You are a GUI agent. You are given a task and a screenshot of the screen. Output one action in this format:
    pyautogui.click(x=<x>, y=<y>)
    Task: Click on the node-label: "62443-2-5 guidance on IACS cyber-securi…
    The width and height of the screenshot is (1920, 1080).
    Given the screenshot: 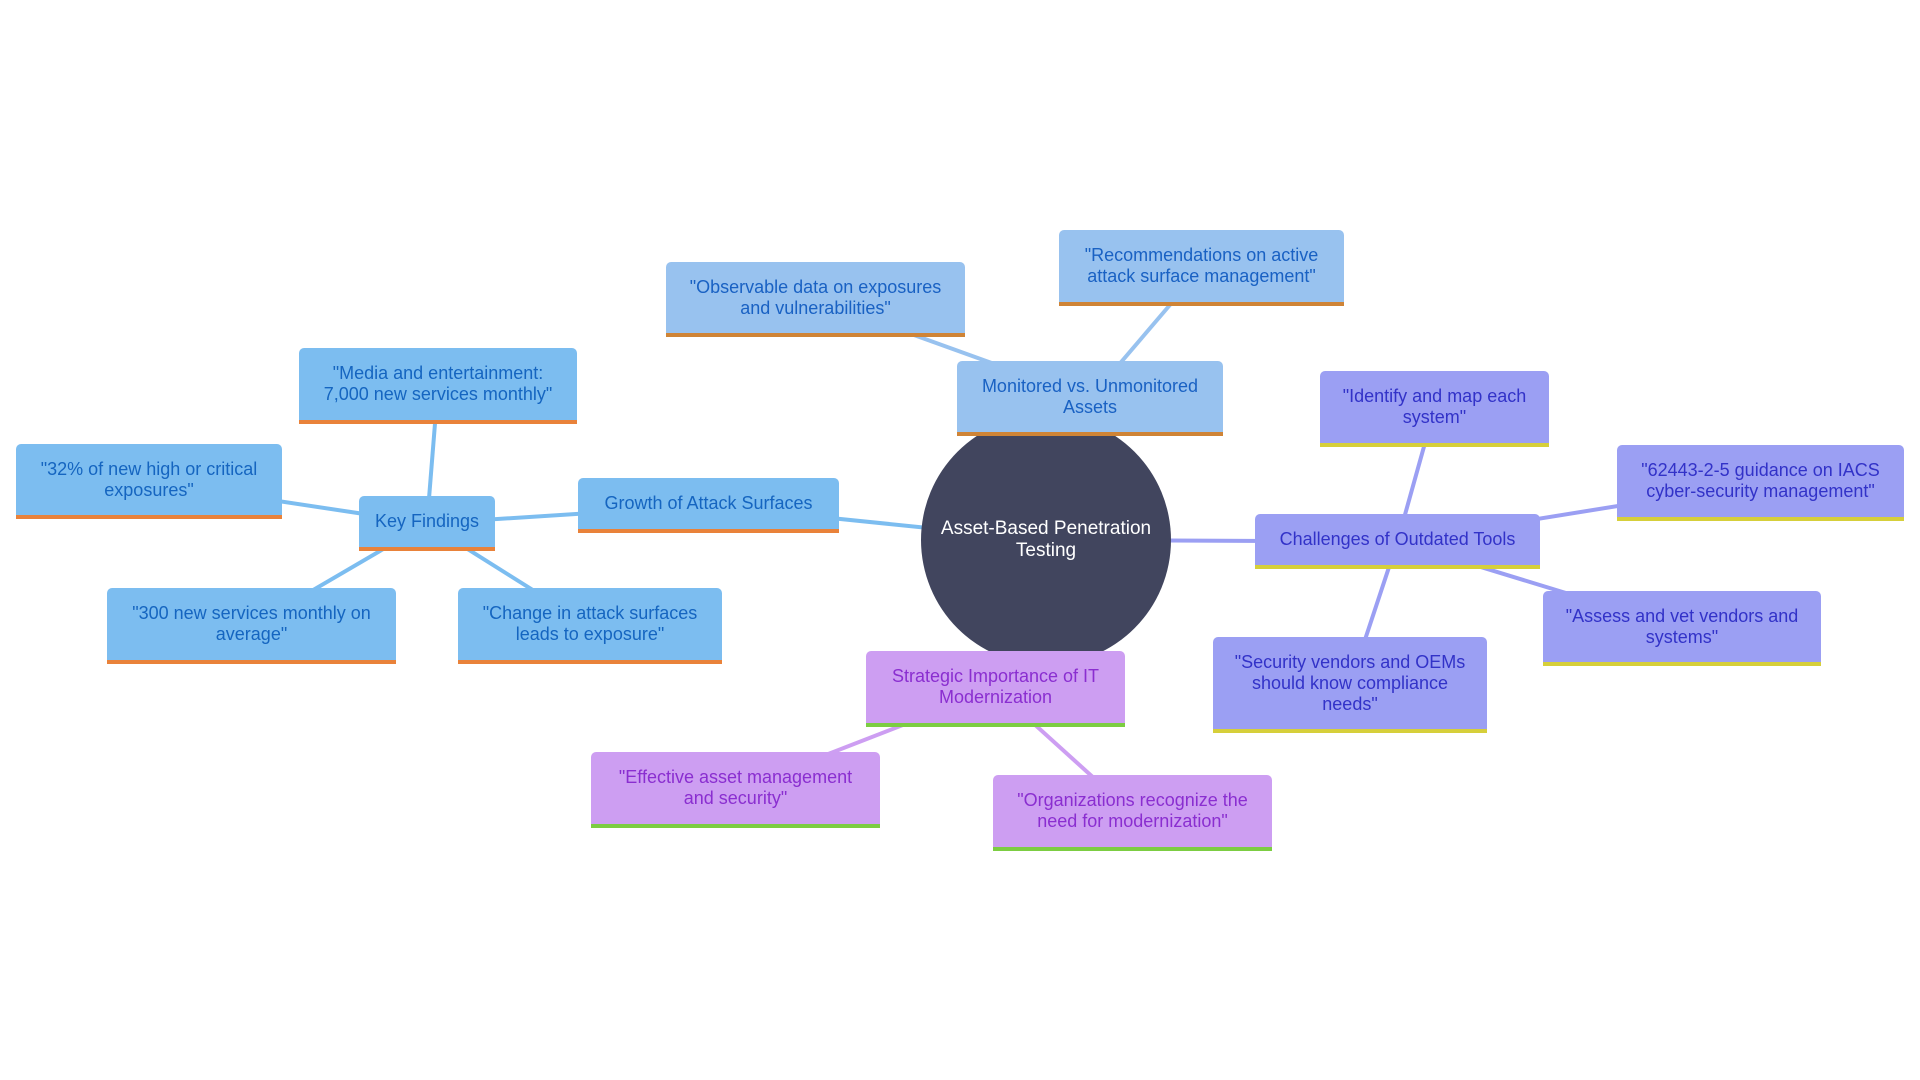 What is the action you would take?
    pyautogui.click(x=1760, y=480)
    